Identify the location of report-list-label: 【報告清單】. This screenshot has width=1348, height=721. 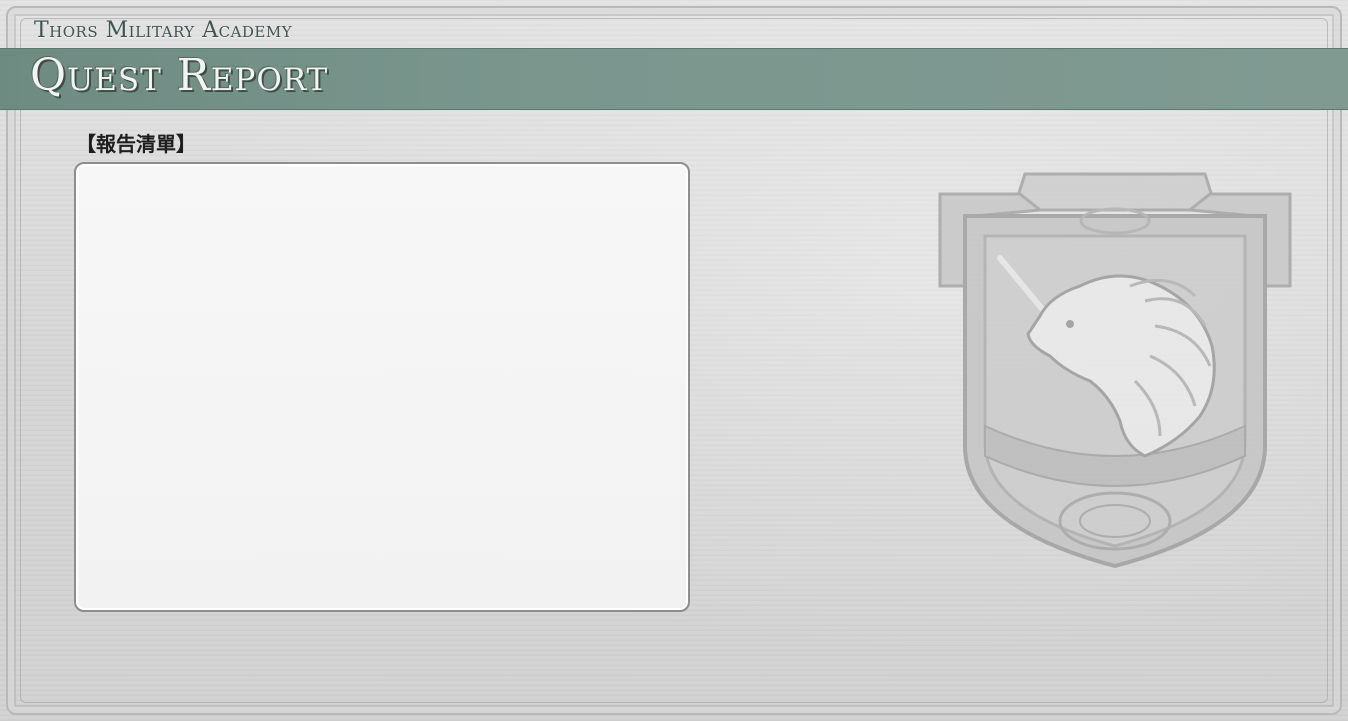
(136, 144).